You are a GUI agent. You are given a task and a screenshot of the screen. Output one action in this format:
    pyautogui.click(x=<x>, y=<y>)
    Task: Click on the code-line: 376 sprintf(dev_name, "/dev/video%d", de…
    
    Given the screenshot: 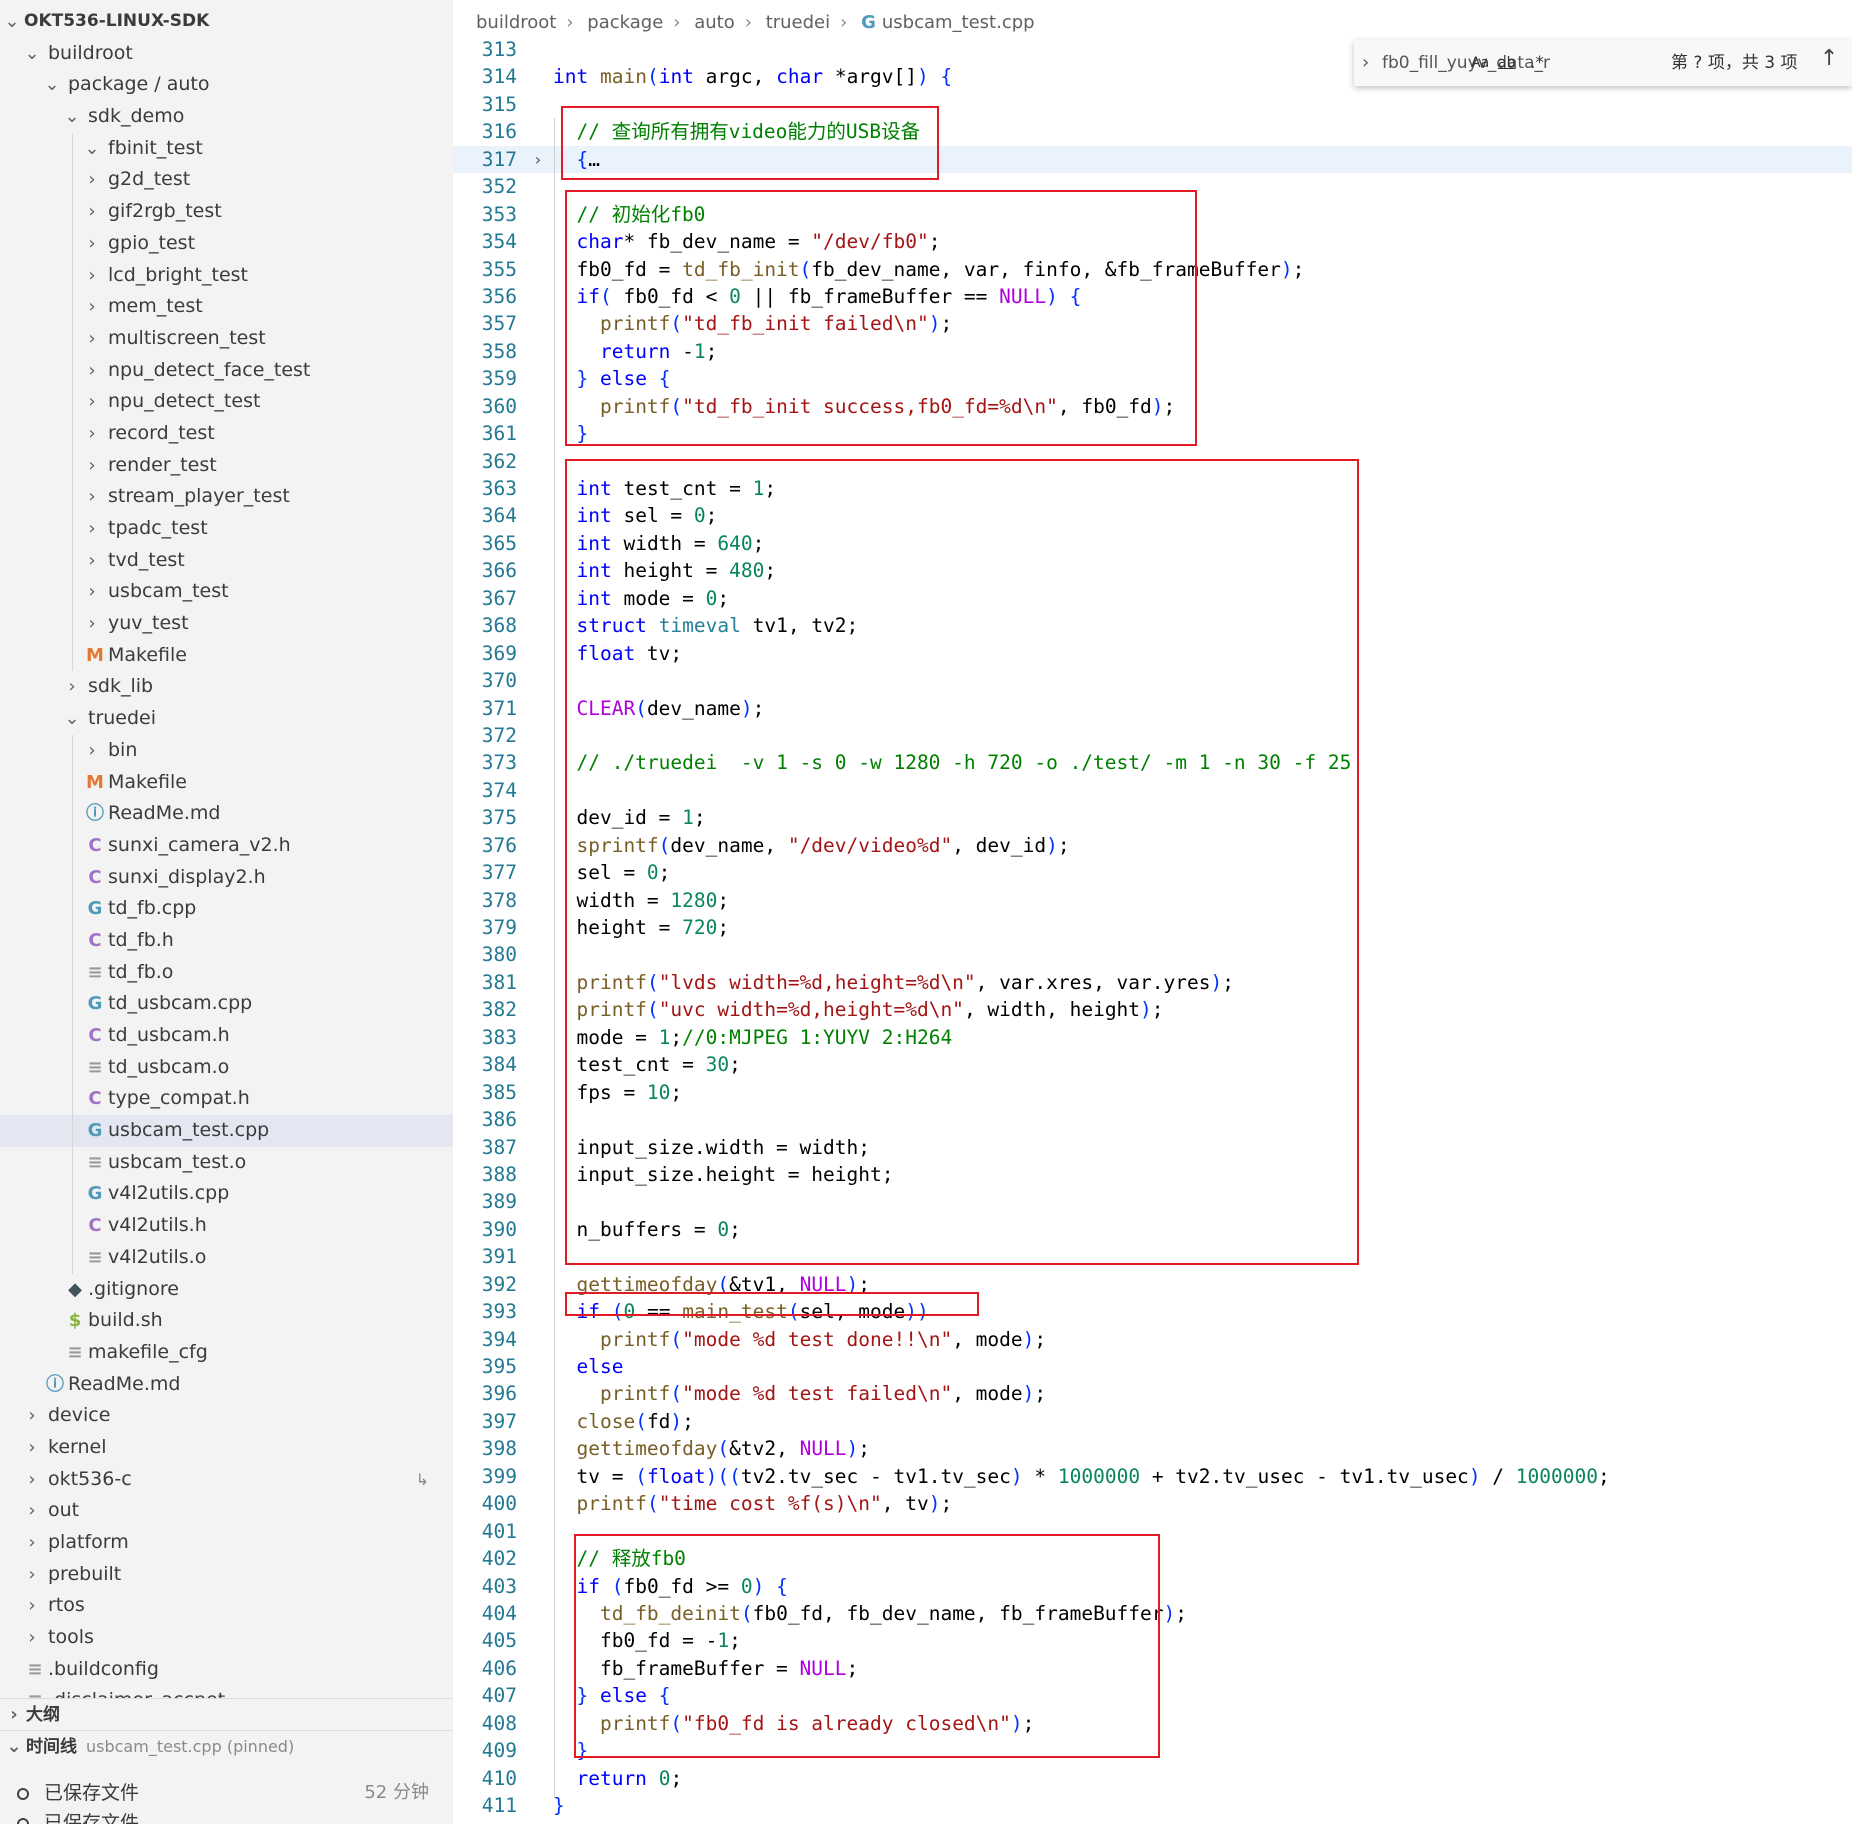 What is the action you would take?
    pyautogui.click(x=1152, y=845)
    